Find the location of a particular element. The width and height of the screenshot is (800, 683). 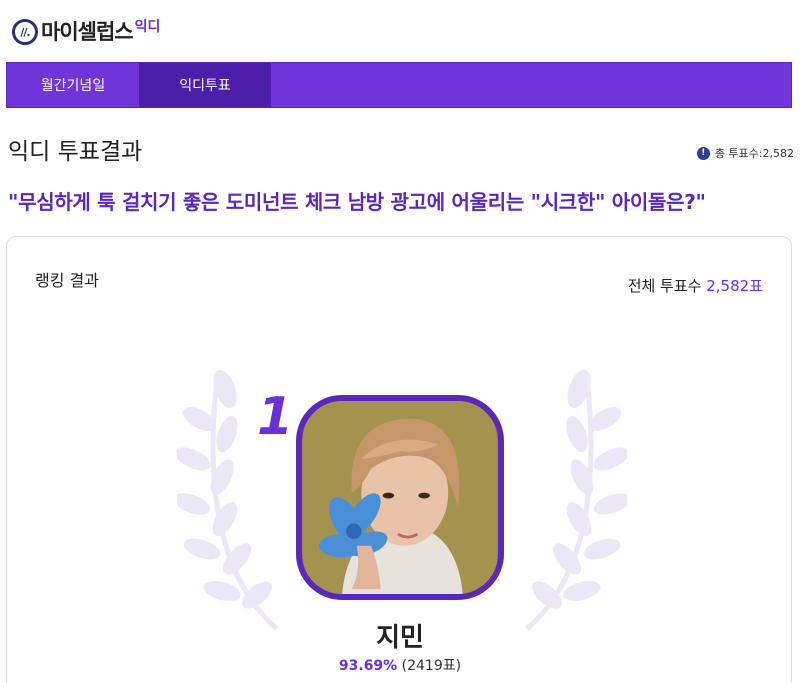

info-icon: ! is located at coordinates (703, 153).